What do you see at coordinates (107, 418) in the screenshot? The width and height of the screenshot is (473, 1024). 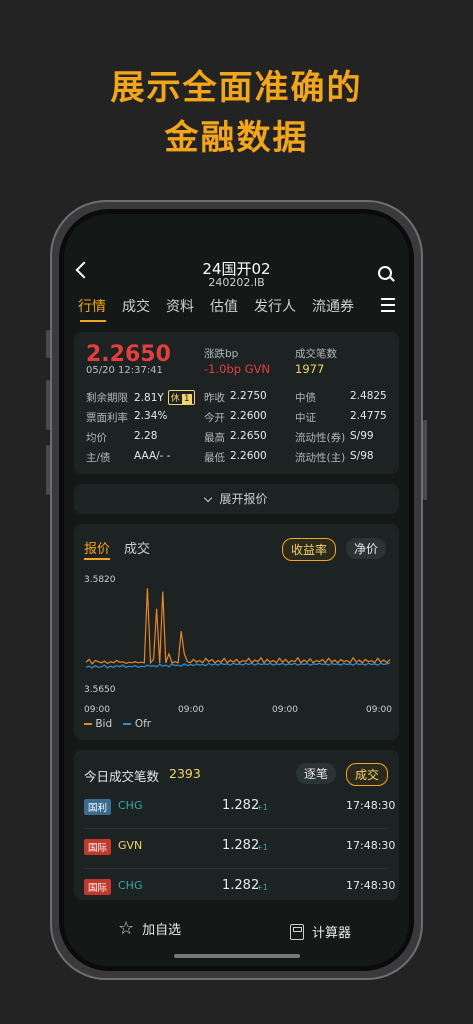 I see `coupon-label: 票面利率` at bounding box center [107, 418].